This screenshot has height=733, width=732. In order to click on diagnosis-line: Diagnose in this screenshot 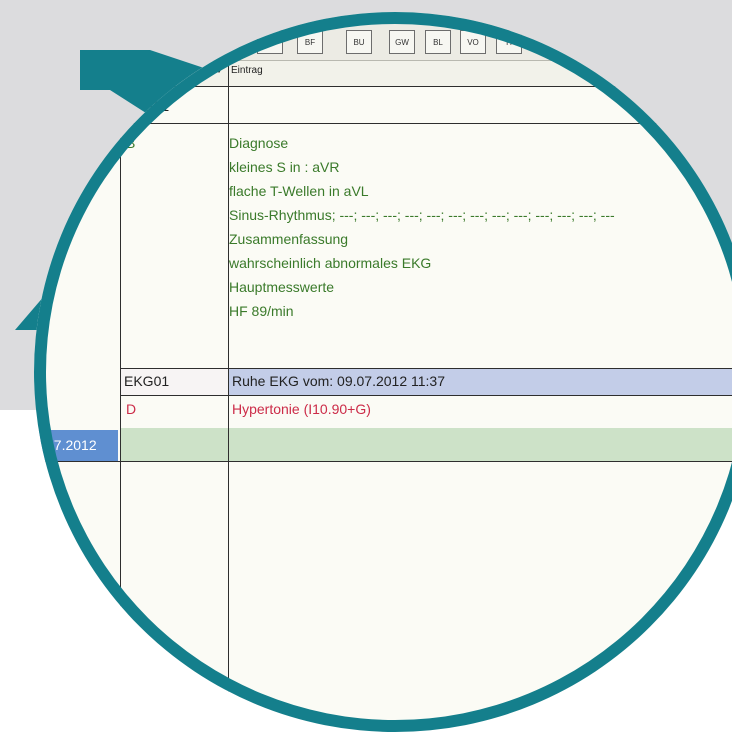, I will do `click(259, 143)`.